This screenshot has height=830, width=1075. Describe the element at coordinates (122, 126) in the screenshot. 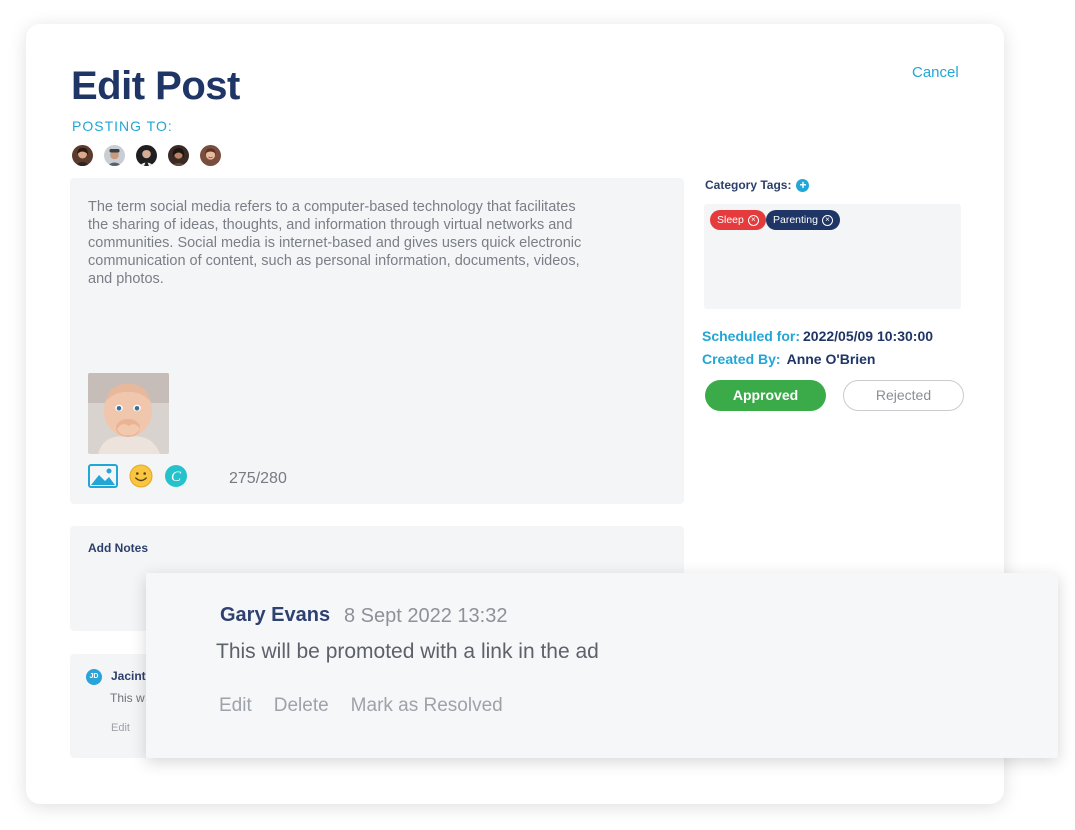

I see `posting-to-label: POSTING TO:` at that location.